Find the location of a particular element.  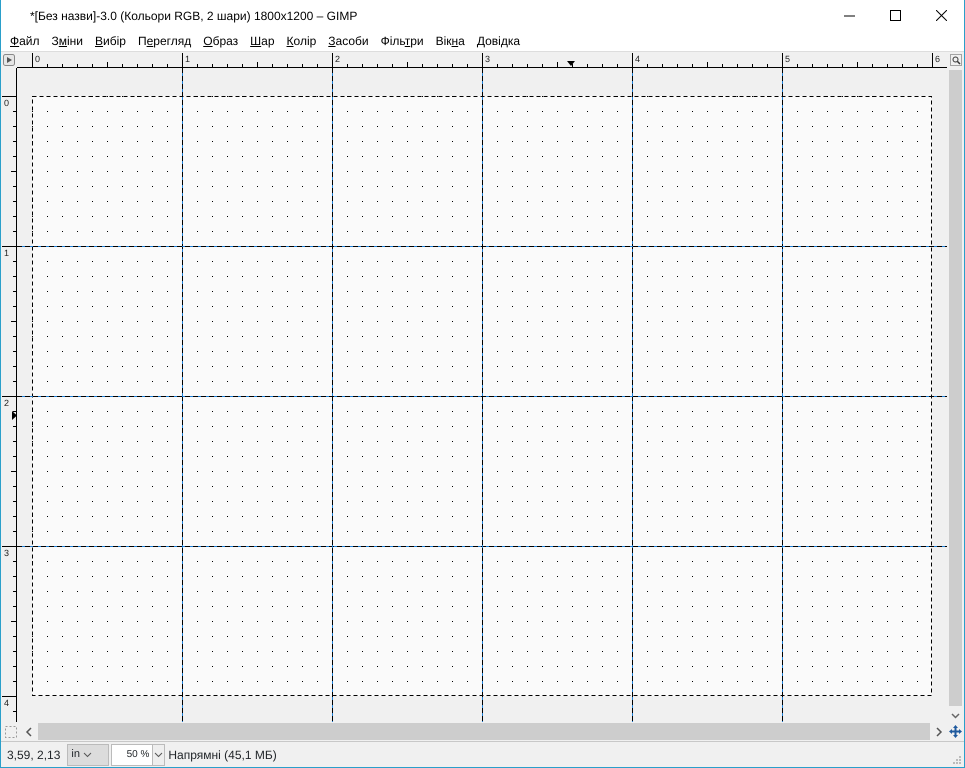

window-title: *[Без назви]-3.0 (Кольори RGB, 2 шари) 1800x1200 – GIMP is located at coordinates (193, 16).